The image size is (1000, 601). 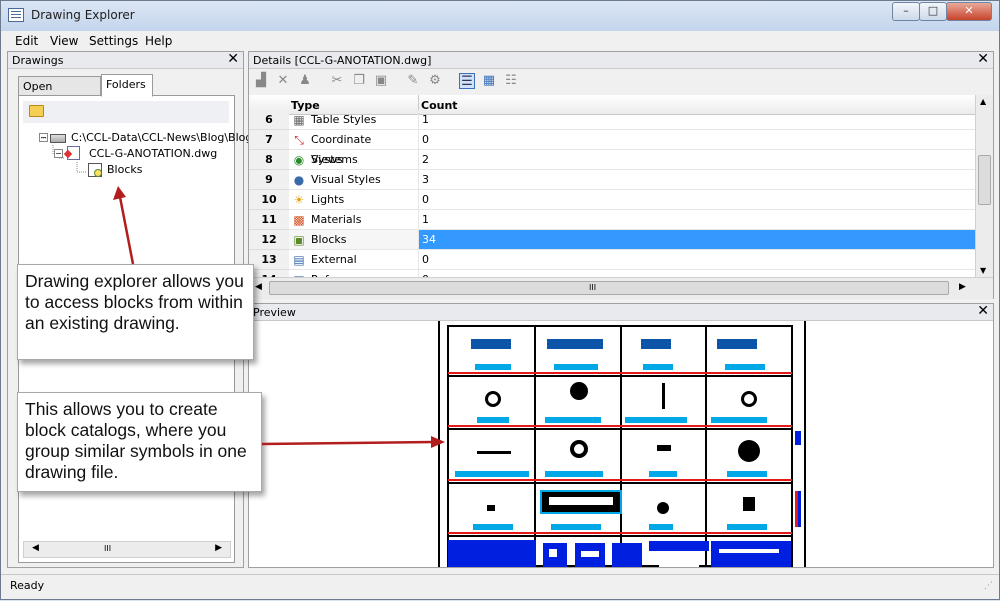 I want to click on row-type: ● Visual Styles, so click(x=354, y=180).